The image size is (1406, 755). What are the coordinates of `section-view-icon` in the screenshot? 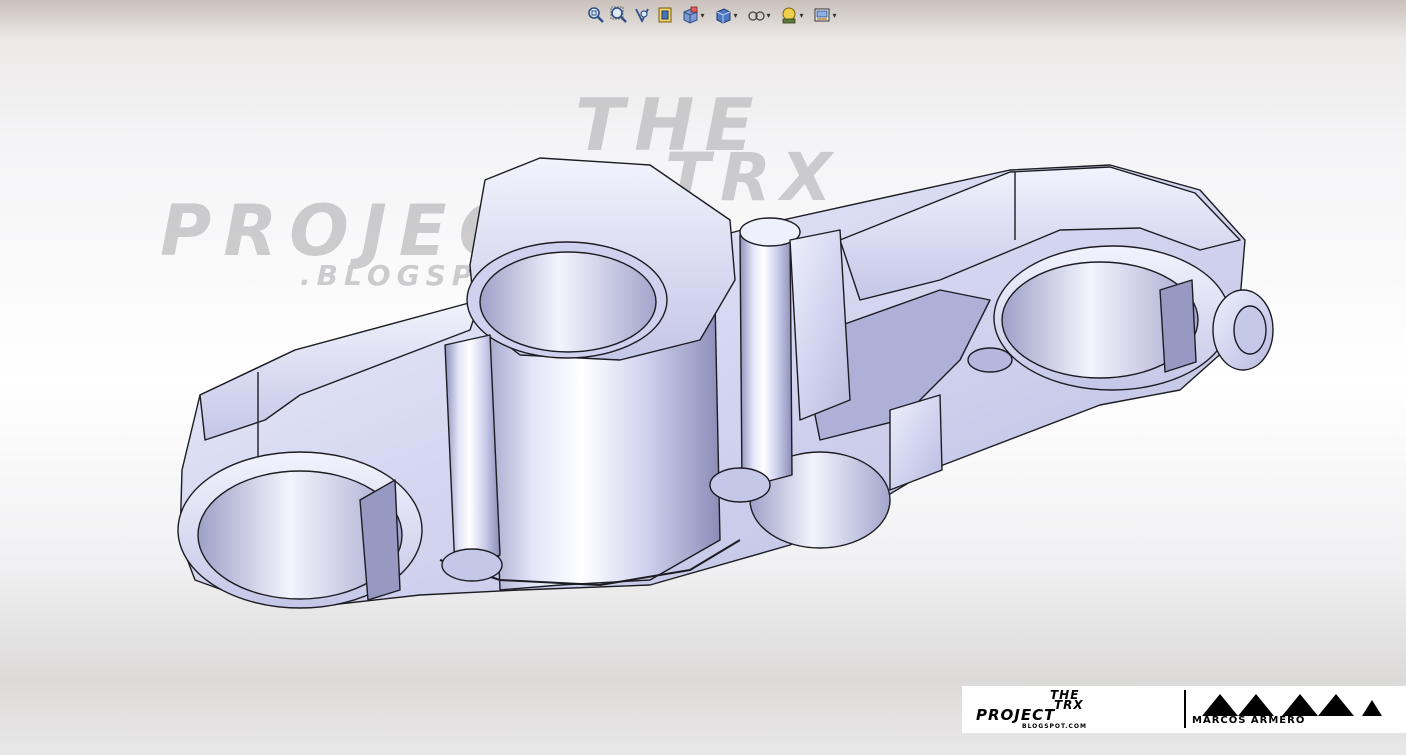 It's located at (665, 15).